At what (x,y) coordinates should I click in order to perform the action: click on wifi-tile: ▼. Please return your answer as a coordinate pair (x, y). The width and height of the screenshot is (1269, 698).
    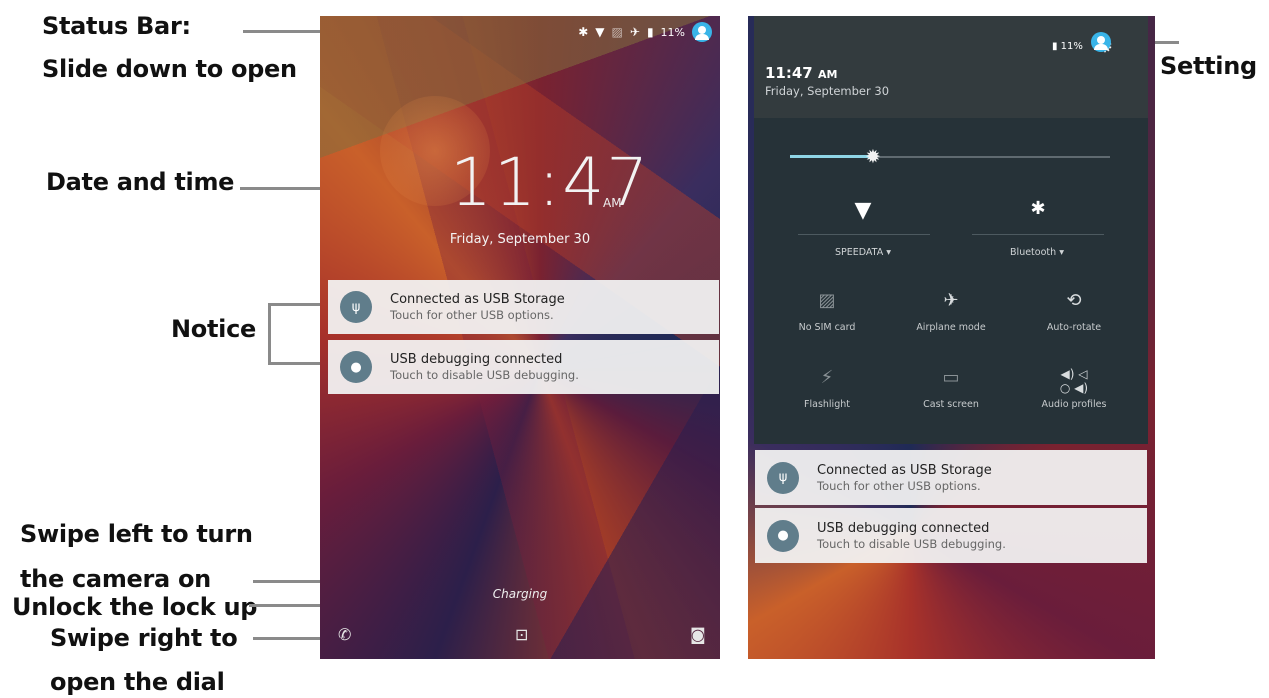
    Looking at the image, I should click on (863, 210).